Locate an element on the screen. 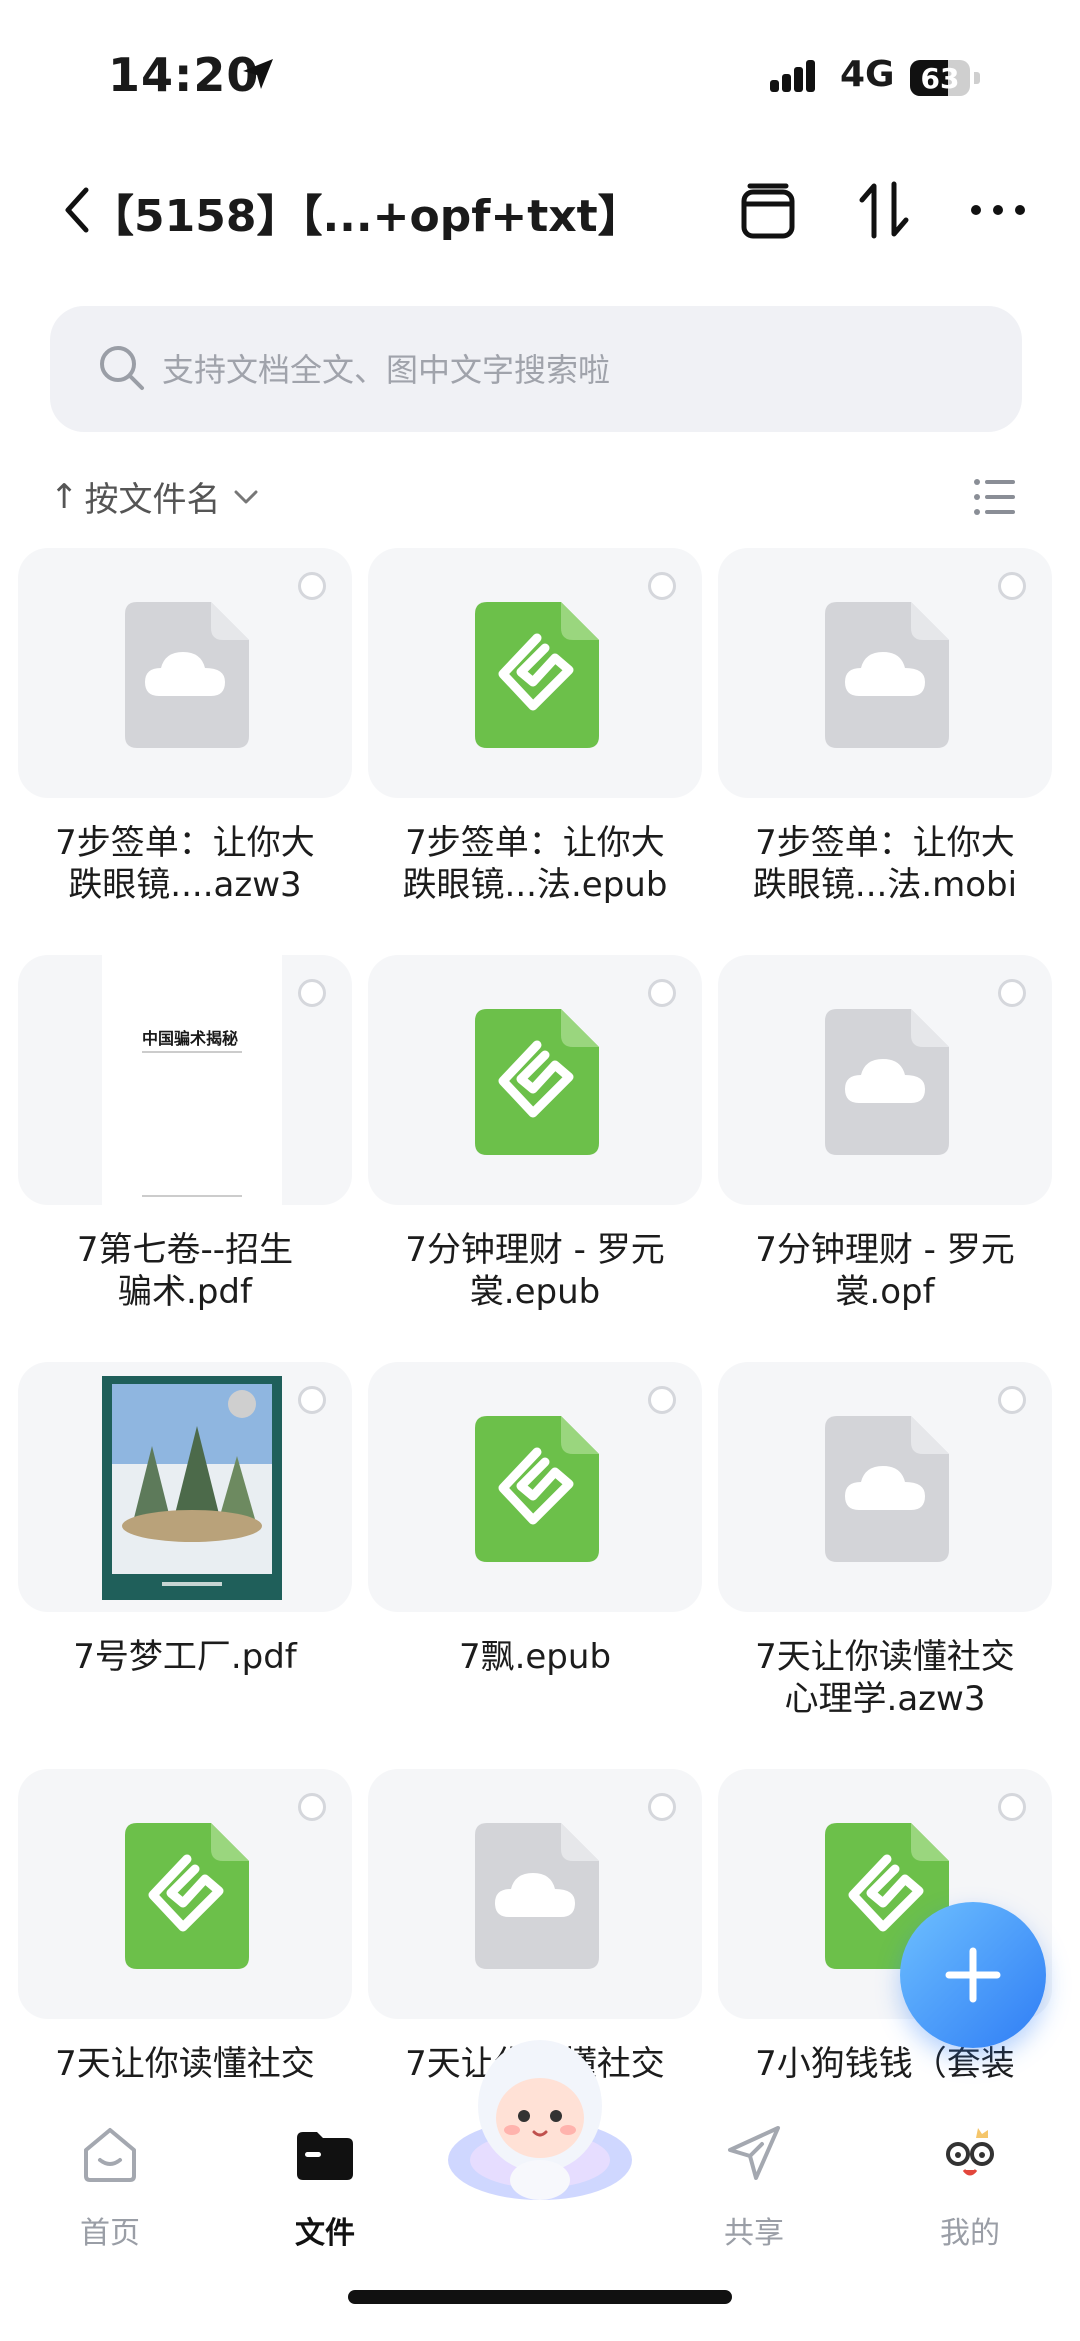  plus-icon is located at coordinates (973, 1975).